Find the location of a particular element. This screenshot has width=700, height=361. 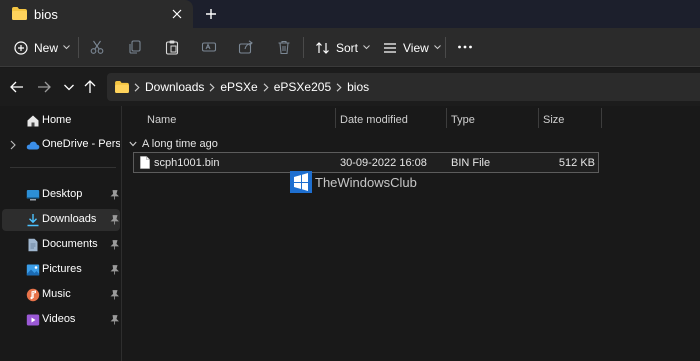

sidebar-item-downloads: Downloads is located at coordinates (61, 220).